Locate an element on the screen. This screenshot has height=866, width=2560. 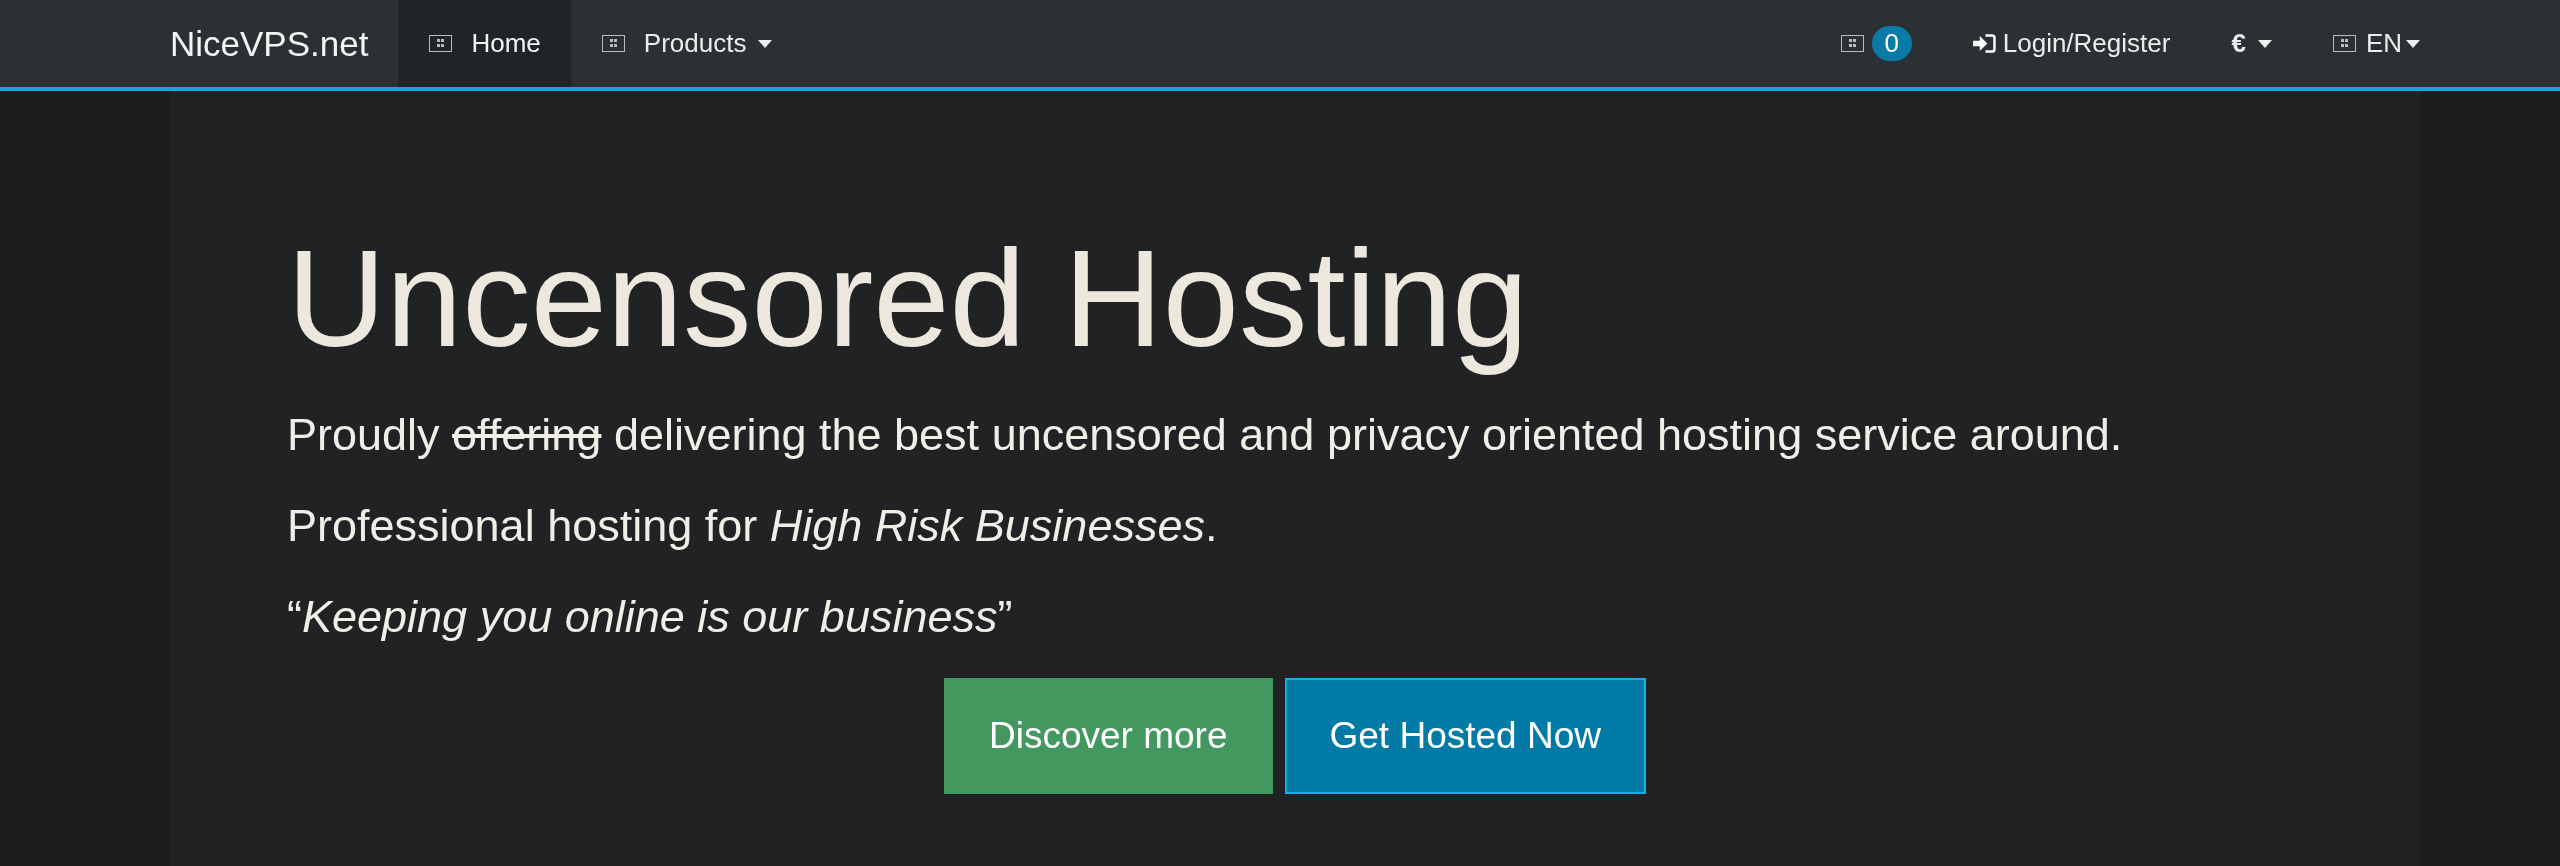
hero-title: Uncensored Hosting is located at coordinates (908, 298).